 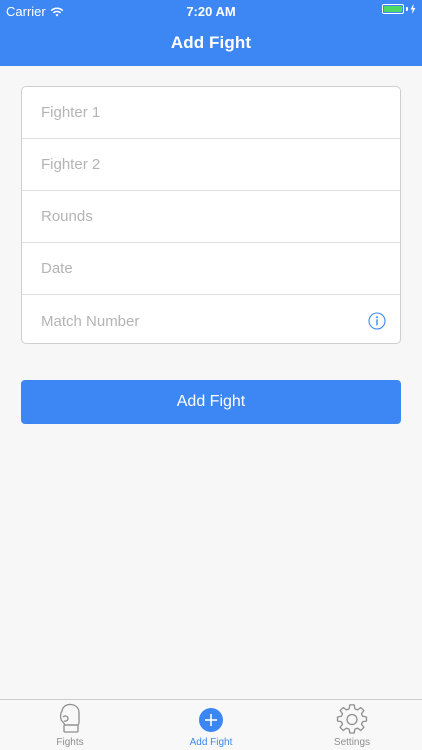 I want to click on rounds-row, so click(x=211, y=217).